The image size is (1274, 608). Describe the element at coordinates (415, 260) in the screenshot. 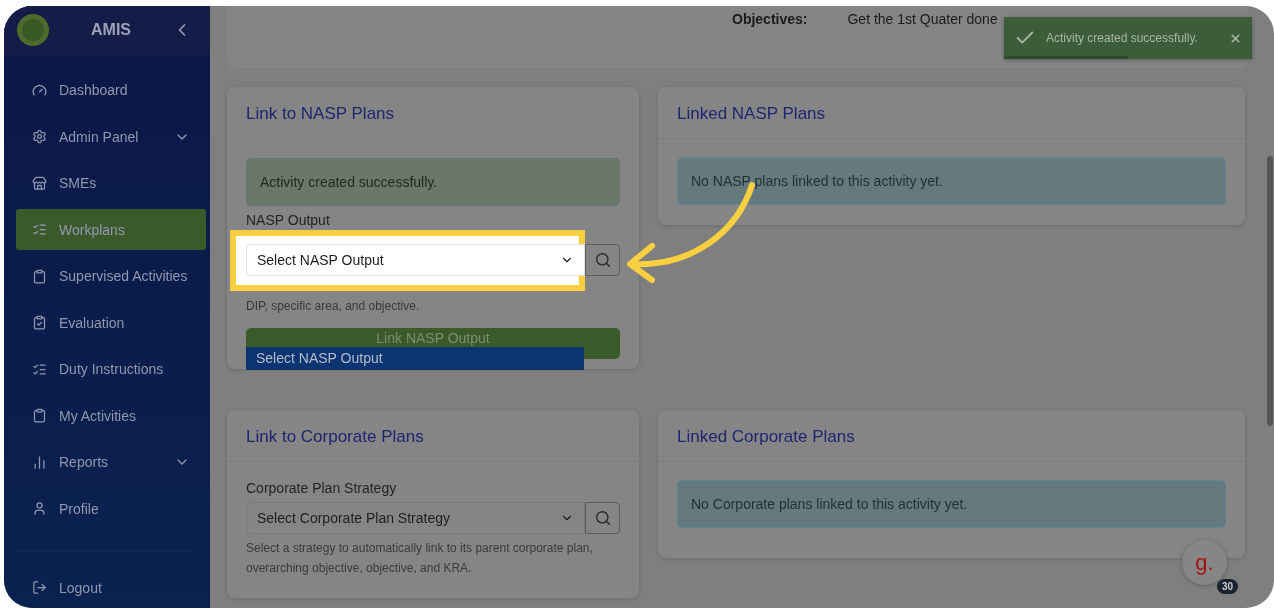

I see `select-field: Select NASP Output` at that location.